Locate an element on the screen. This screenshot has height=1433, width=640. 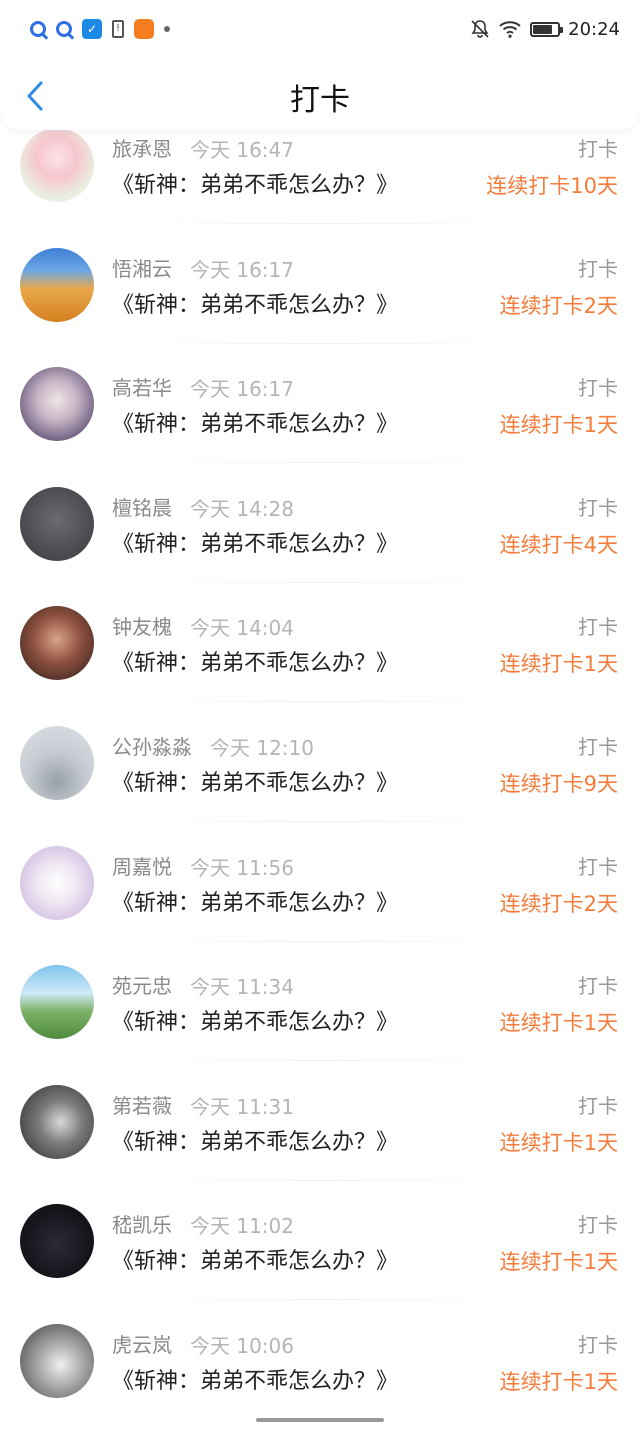
page-title: 打卡 is located at coordinates (320, 100).